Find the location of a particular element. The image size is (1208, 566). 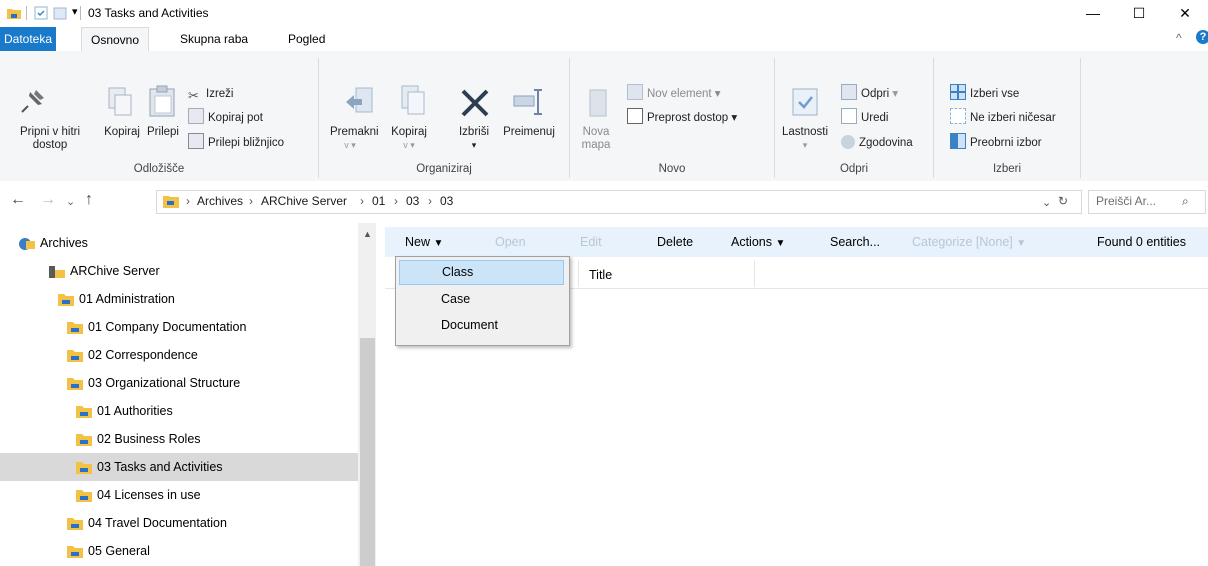

copy-path-label: Kopiraj pot is located at coordinates (235, 118).